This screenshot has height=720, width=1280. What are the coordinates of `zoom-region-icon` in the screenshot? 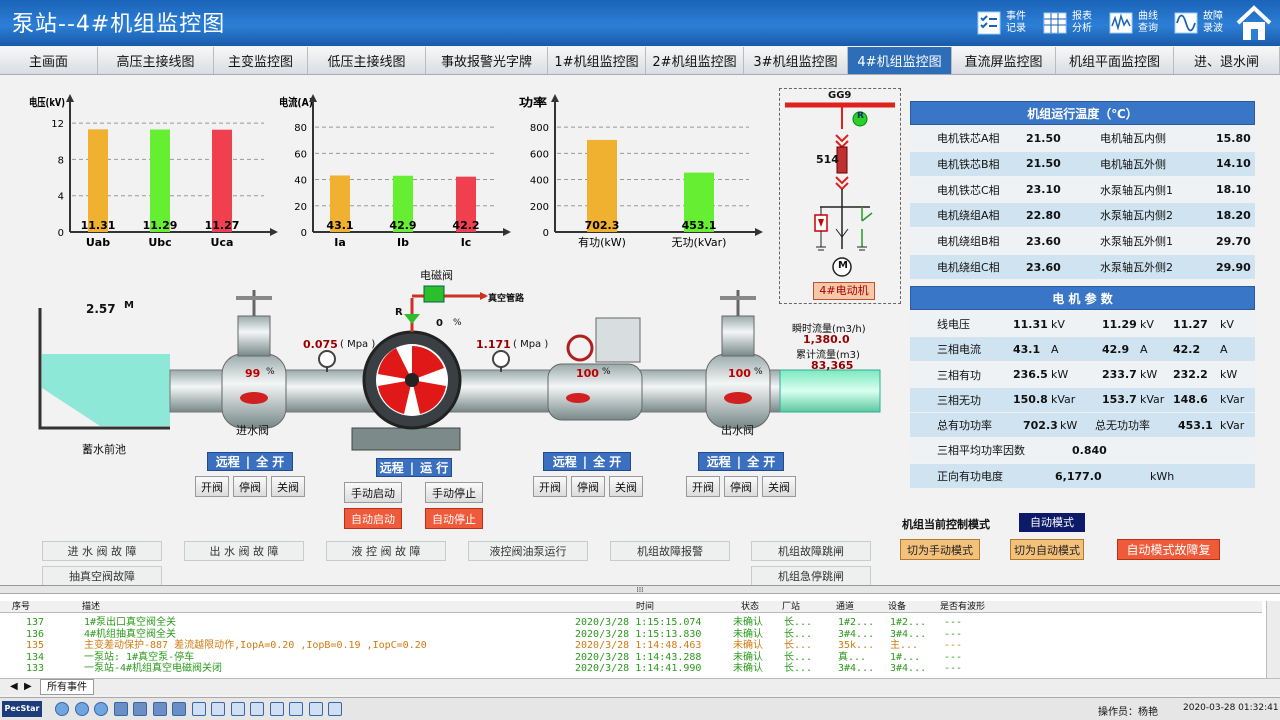 It's located at (296, 709).